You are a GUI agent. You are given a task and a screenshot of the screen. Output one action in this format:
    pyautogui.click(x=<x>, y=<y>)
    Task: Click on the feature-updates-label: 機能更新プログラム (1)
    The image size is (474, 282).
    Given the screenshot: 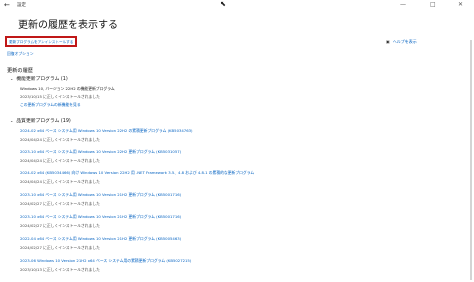 What is the action you would take?
    pyautogui.click(x=42, y=79)
    